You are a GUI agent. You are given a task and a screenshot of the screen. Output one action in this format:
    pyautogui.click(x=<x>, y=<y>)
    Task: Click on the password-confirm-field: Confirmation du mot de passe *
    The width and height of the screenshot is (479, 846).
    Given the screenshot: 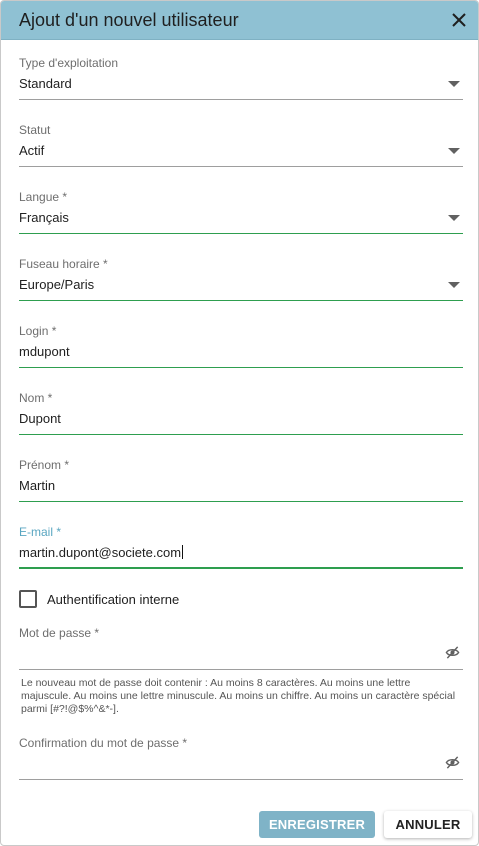 What is the action you would take?
    pyautogui.click(x=241, y=759)
    